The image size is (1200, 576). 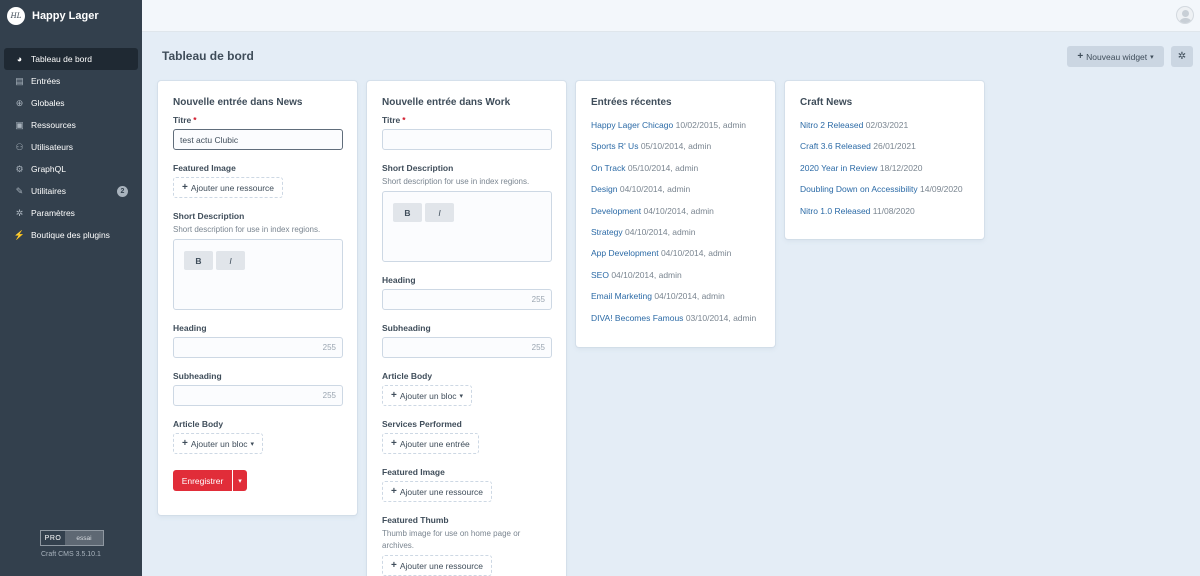 I want to click on list-item: 2020 Year in Review 18/12/2020, so click(x=884, y=168).